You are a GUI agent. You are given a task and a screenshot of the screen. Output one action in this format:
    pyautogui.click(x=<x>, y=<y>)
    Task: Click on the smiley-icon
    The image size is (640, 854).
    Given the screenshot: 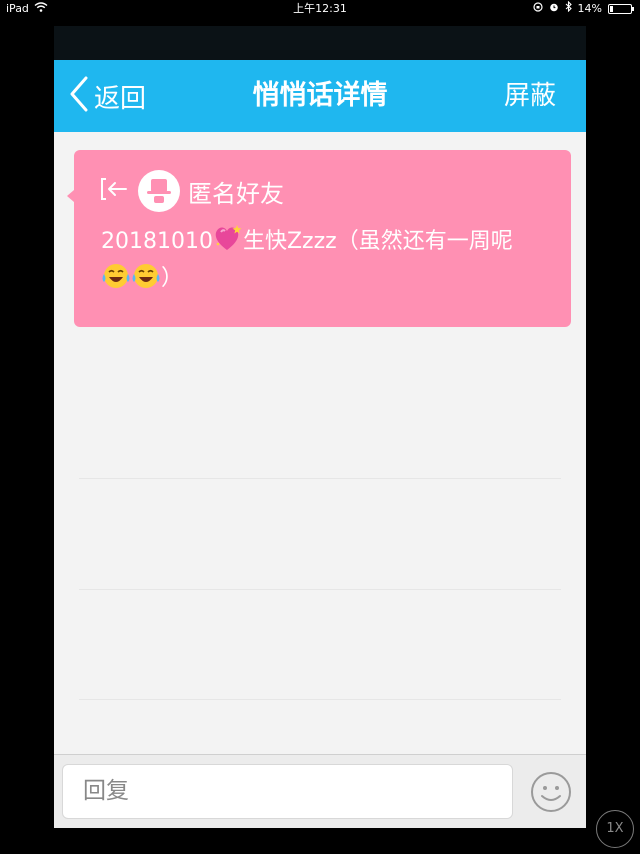 What is the action you would take?
    pyautogui.click(x=551, y=794)
    